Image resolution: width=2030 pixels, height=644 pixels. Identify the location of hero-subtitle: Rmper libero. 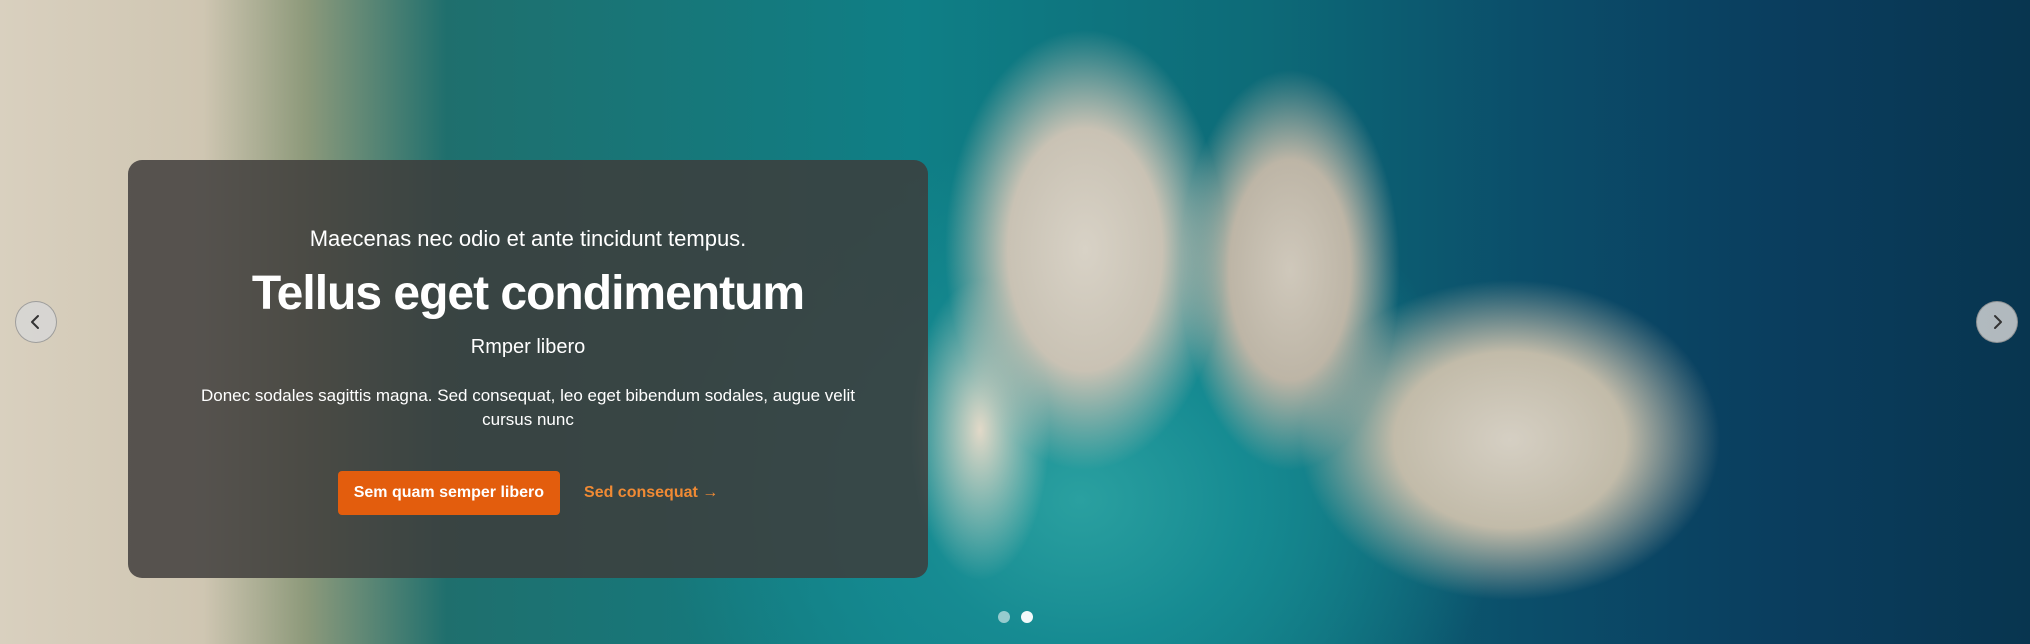
(528, 347).